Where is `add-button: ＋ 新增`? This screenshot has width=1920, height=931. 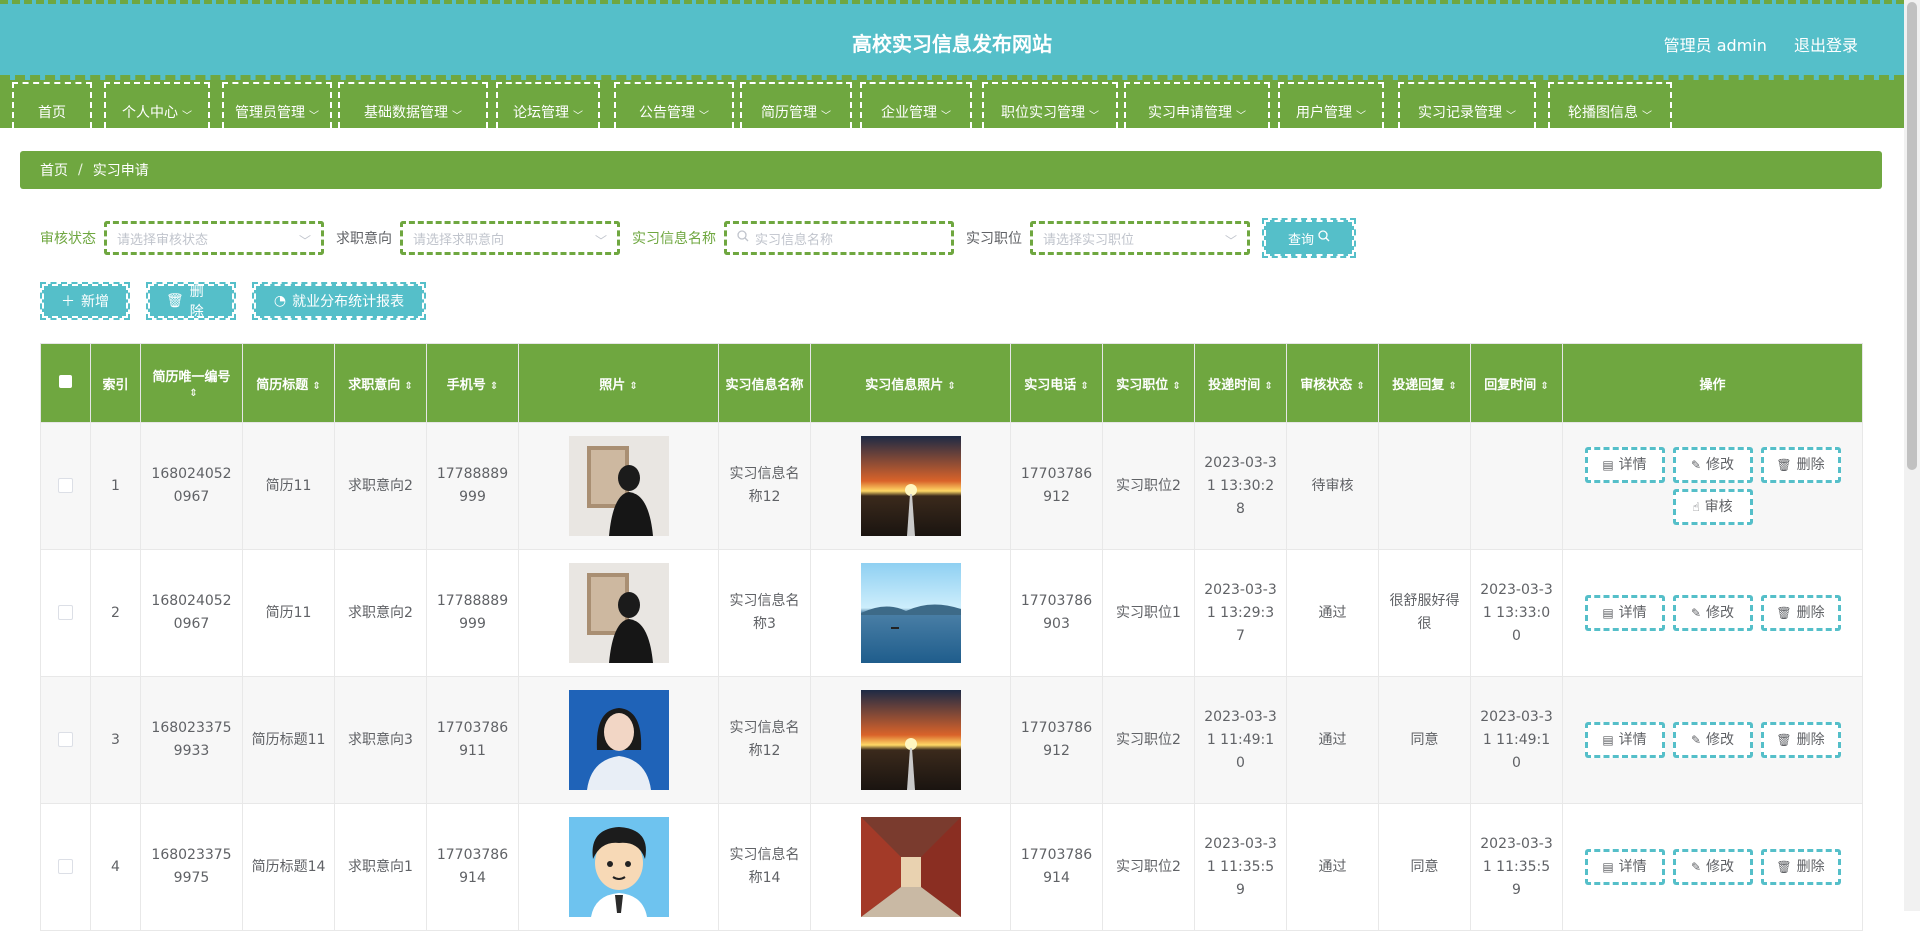
add-button: ＋ 新增 is located at coordinates (85, 301).